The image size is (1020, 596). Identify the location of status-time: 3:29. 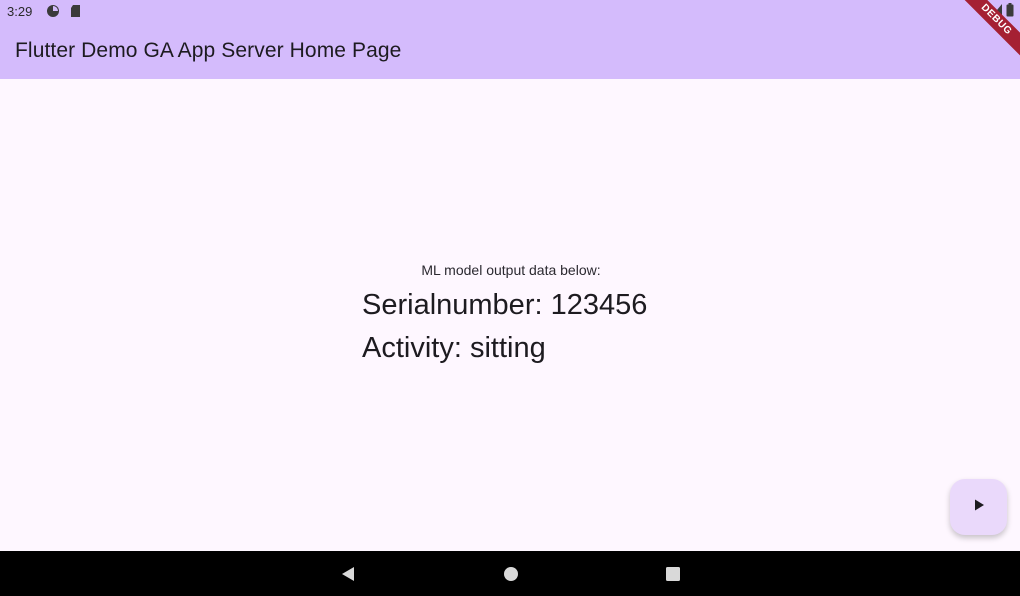
(20, 11).